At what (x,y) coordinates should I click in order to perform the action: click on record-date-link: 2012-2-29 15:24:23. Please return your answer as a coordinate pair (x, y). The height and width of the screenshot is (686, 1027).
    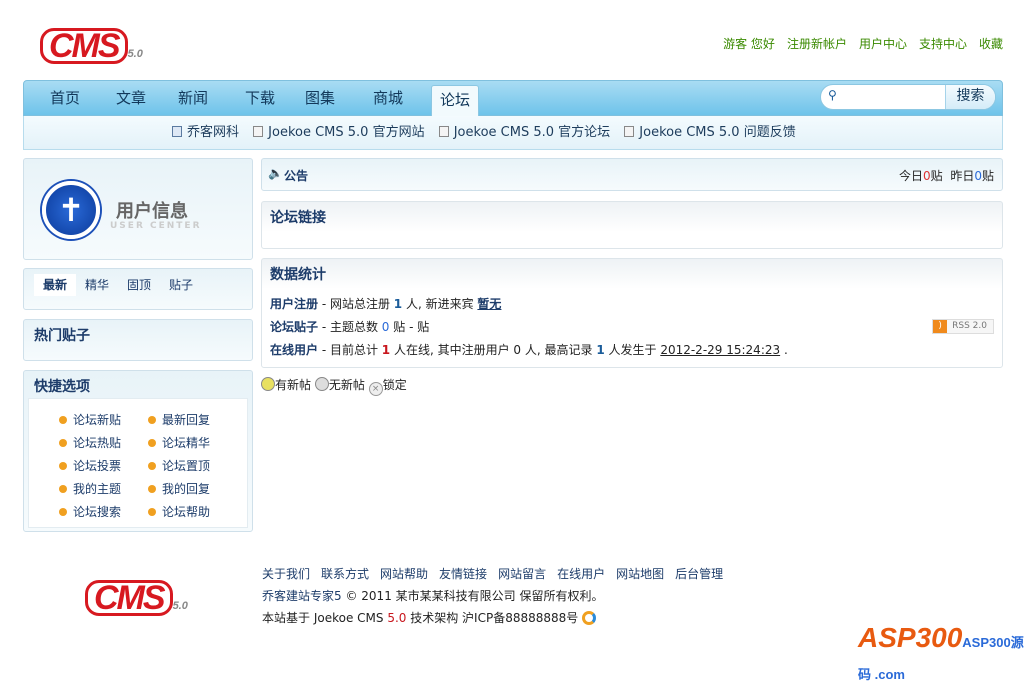
    Looking at the image, I should click on (720, 350).